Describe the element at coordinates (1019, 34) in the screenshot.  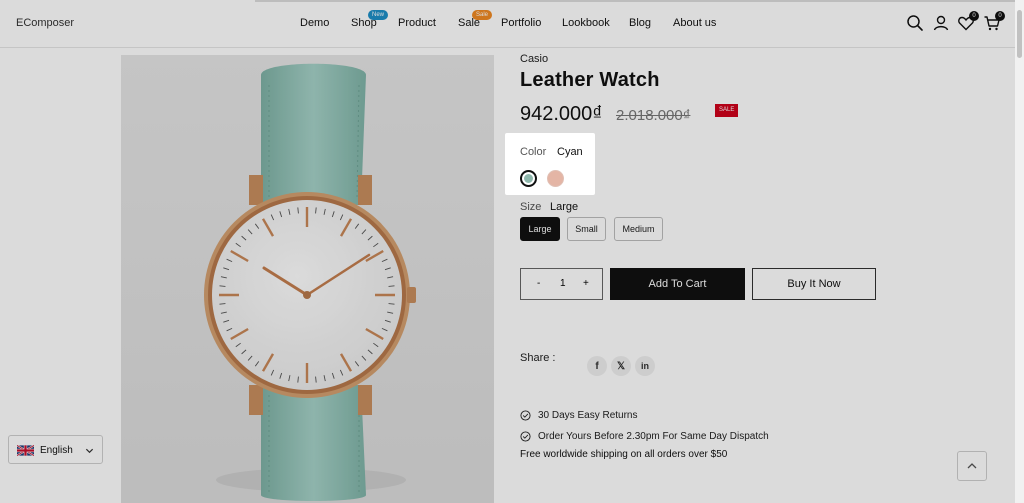
I see `scrollbar-thumb` at that location.